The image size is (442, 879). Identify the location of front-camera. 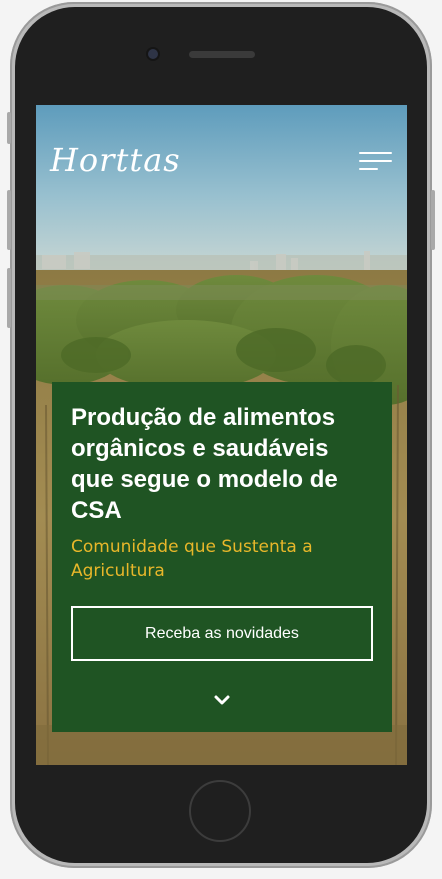
(153, 54).